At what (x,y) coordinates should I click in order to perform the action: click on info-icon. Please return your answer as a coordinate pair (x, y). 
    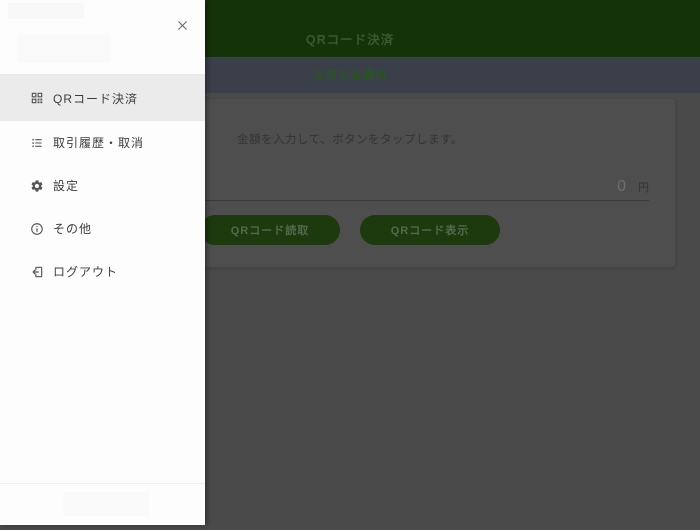
    Looking at the image, I should click on (37, 229).